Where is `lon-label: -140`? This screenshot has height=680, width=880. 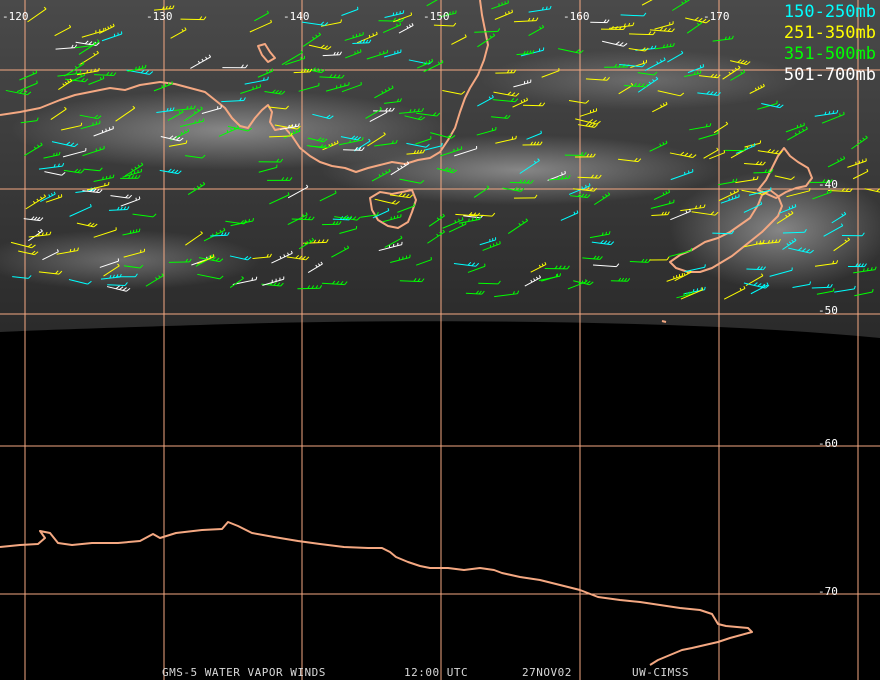
lon-label: -140 is located at coordinates (296, 16).